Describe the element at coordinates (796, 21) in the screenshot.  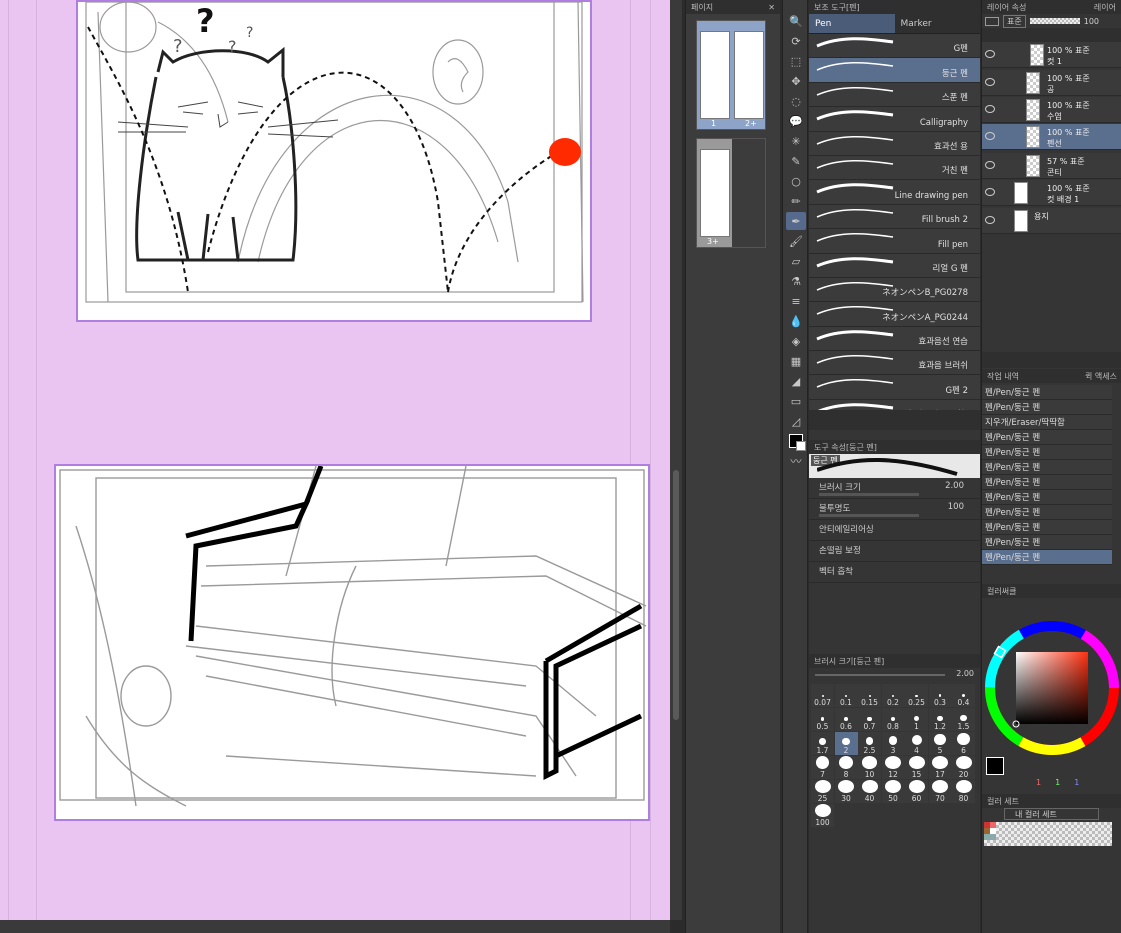
I see `zoom-icon: 🔍` at that location.